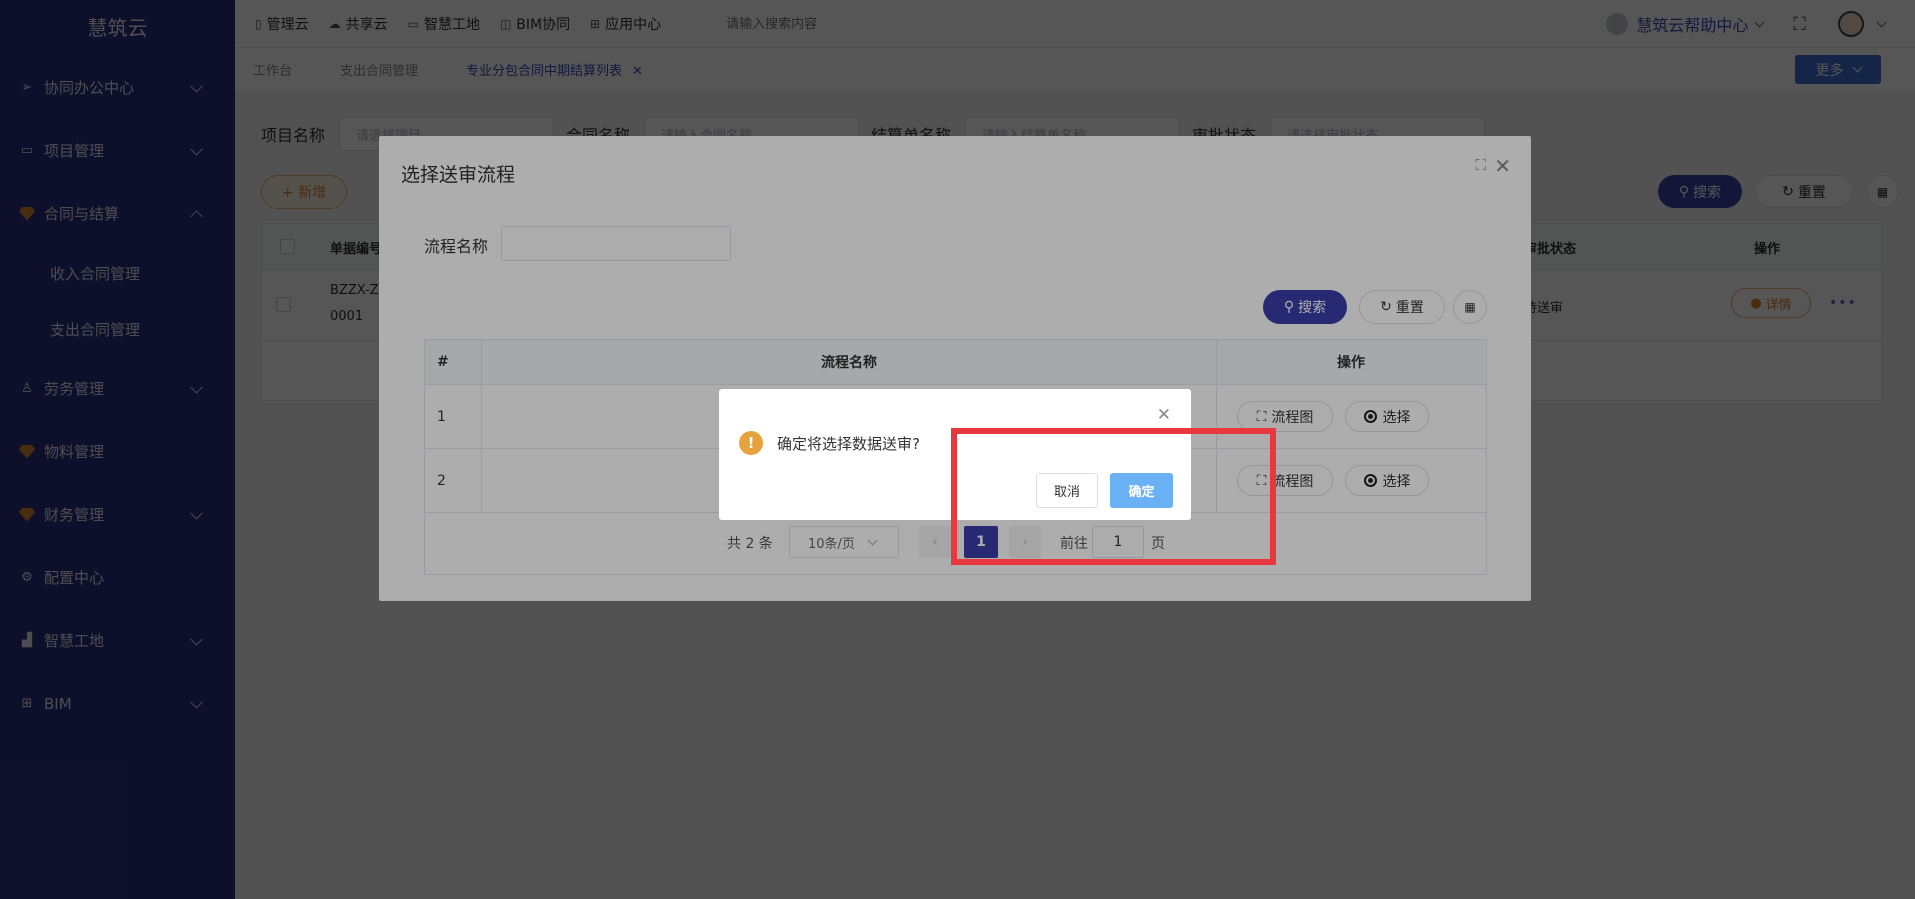 Image resolution: width=1915 pixels, height=899 pixels. What do you see at coordinates (1164, 415) in the screenshot?
I see `close-icon: ✕` at bounding box center [1164, 415].